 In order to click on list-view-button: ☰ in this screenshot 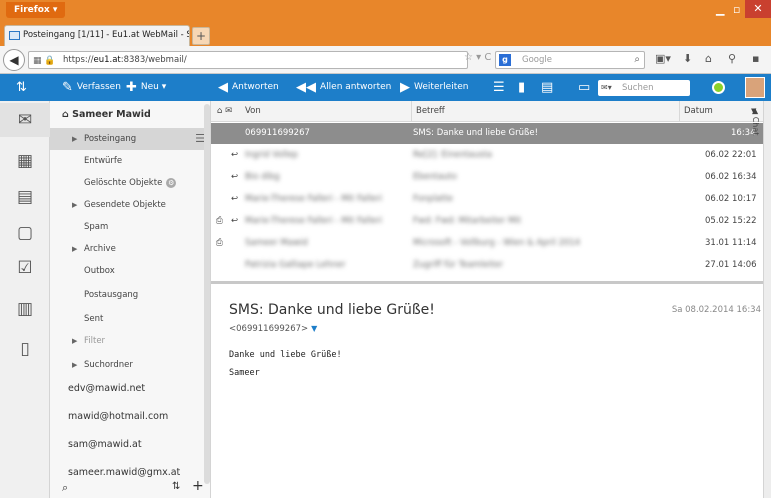, I will do `click(501, 87)`.